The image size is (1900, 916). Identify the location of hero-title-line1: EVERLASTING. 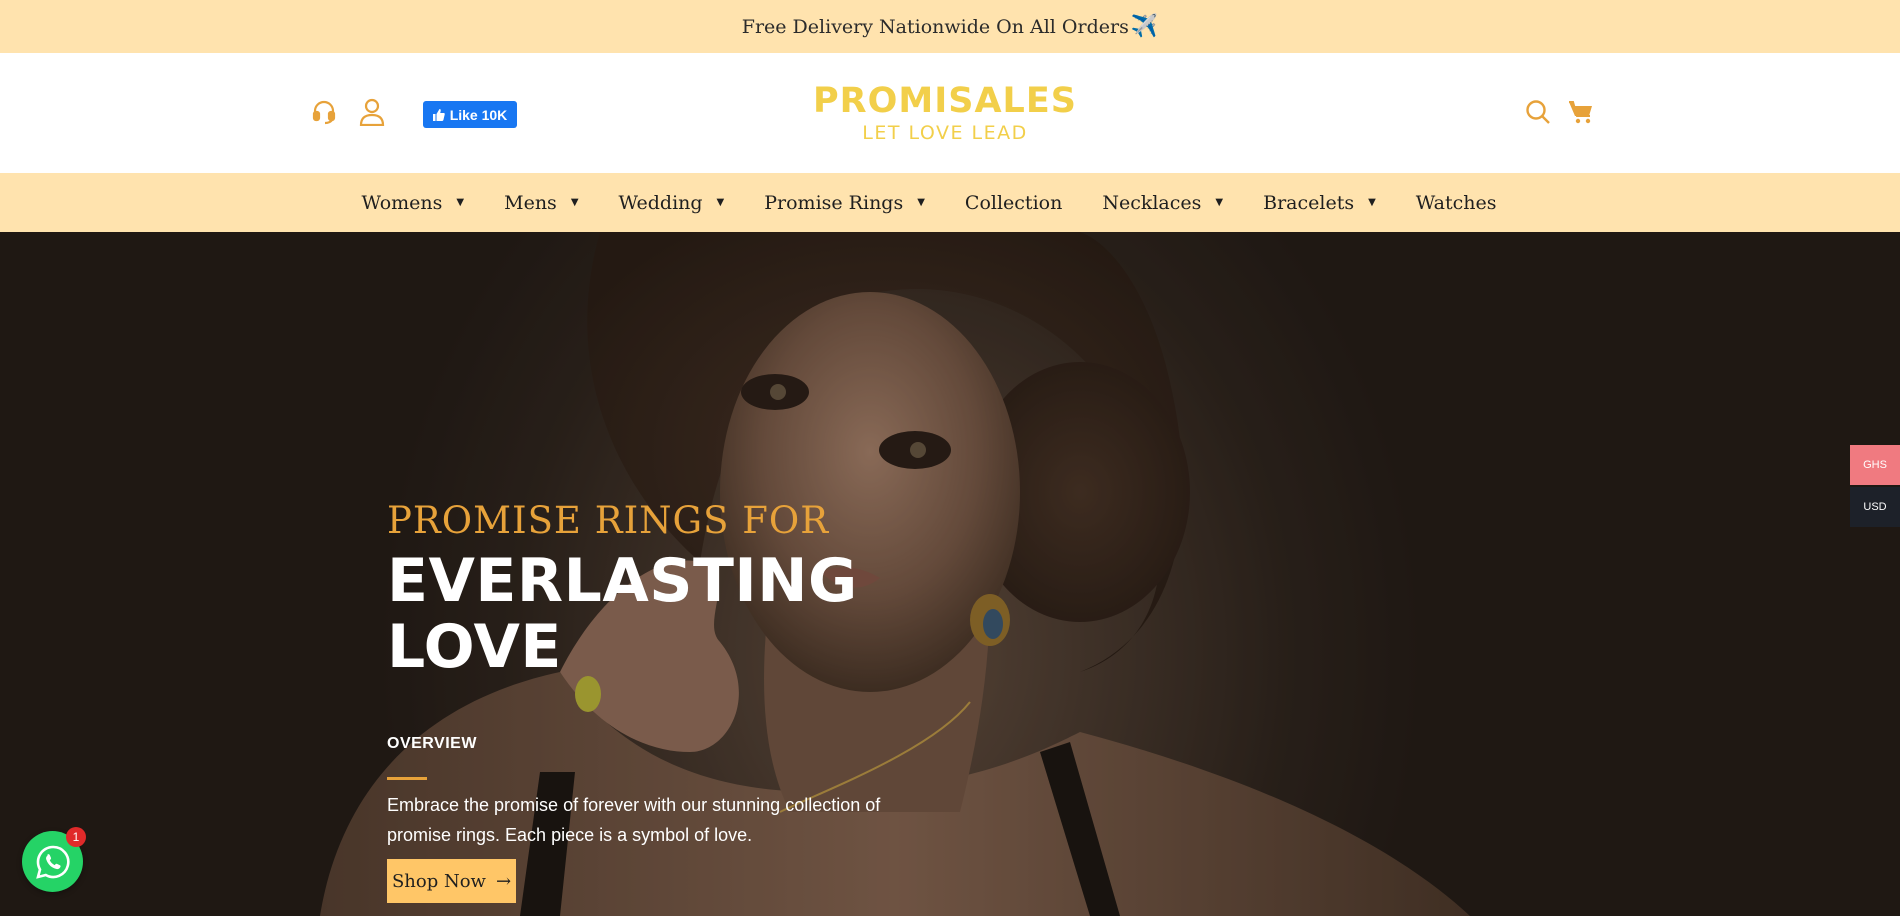
(622, 581).